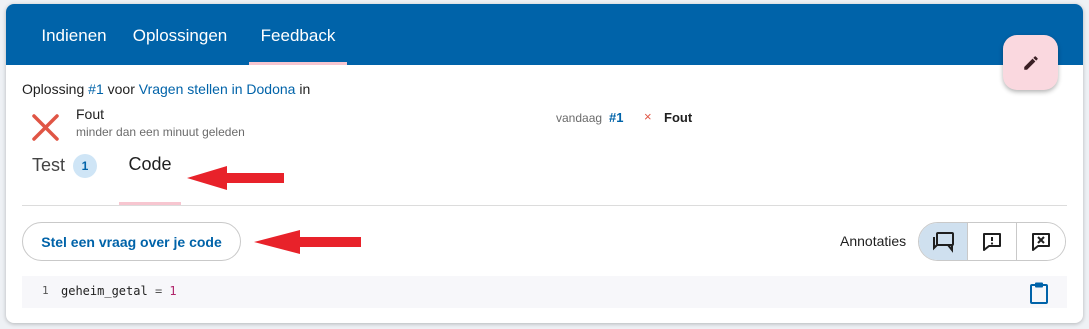 The height and width of the screenshot is (329, 1089). Describe the element at coordinates (579, 118) in the screenshot. I see `meta-day: vandaag` at that location.